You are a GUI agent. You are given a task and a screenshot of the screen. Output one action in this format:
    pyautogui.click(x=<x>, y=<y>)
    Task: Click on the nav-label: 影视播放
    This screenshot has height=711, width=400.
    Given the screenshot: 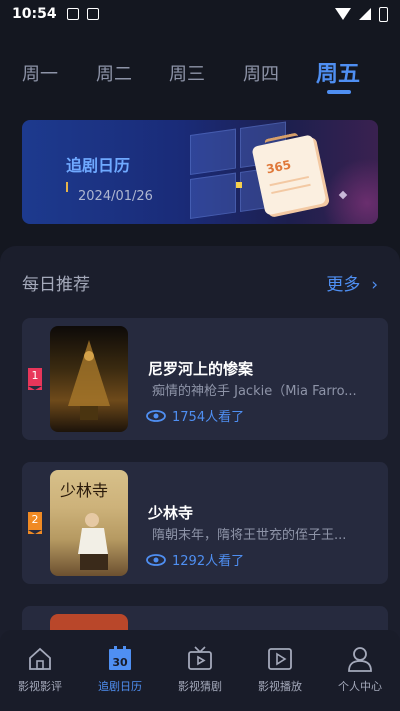 What is the action you would take?
    pyautogui.click(x=280, y=686)
    